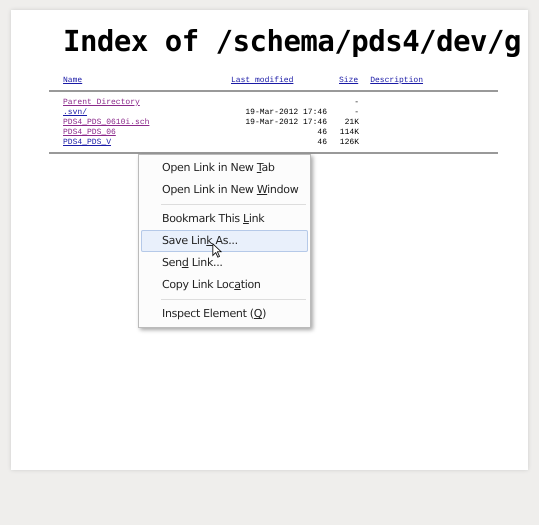 This screenshot has height=525, width=539. What do you see at coordinates (279, 81) in the screenshot?
I see `column-header-link: Last modified` at bounding box center [279, 81].